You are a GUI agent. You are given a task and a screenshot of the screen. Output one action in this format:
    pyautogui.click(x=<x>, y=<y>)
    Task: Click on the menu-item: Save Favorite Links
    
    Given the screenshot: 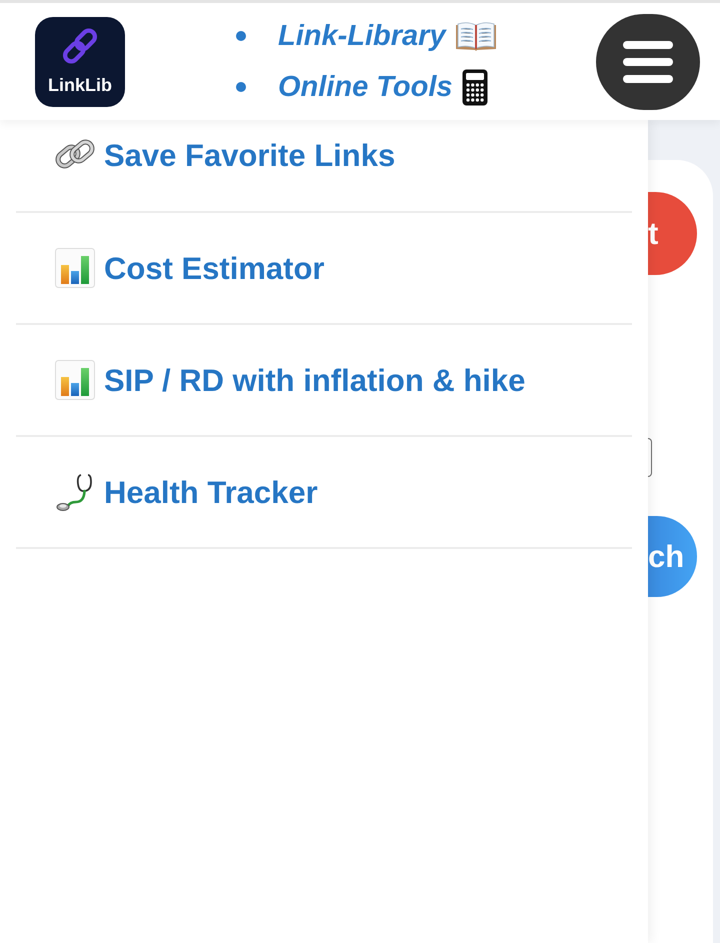 What is the action you would take?
    pyautogui.click(x=225, y=155)
    